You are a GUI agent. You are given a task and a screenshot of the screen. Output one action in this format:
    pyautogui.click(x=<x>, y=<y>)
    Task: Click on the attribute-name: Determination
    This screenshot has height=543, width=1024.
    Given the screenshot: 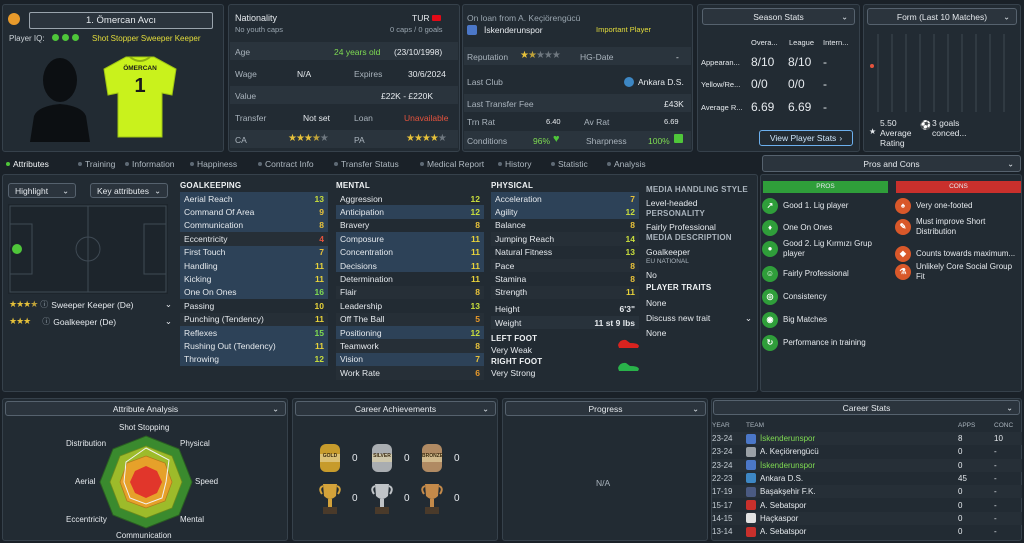 What is the action you would take?
    pyautogui.click(x=366, y=279)
    